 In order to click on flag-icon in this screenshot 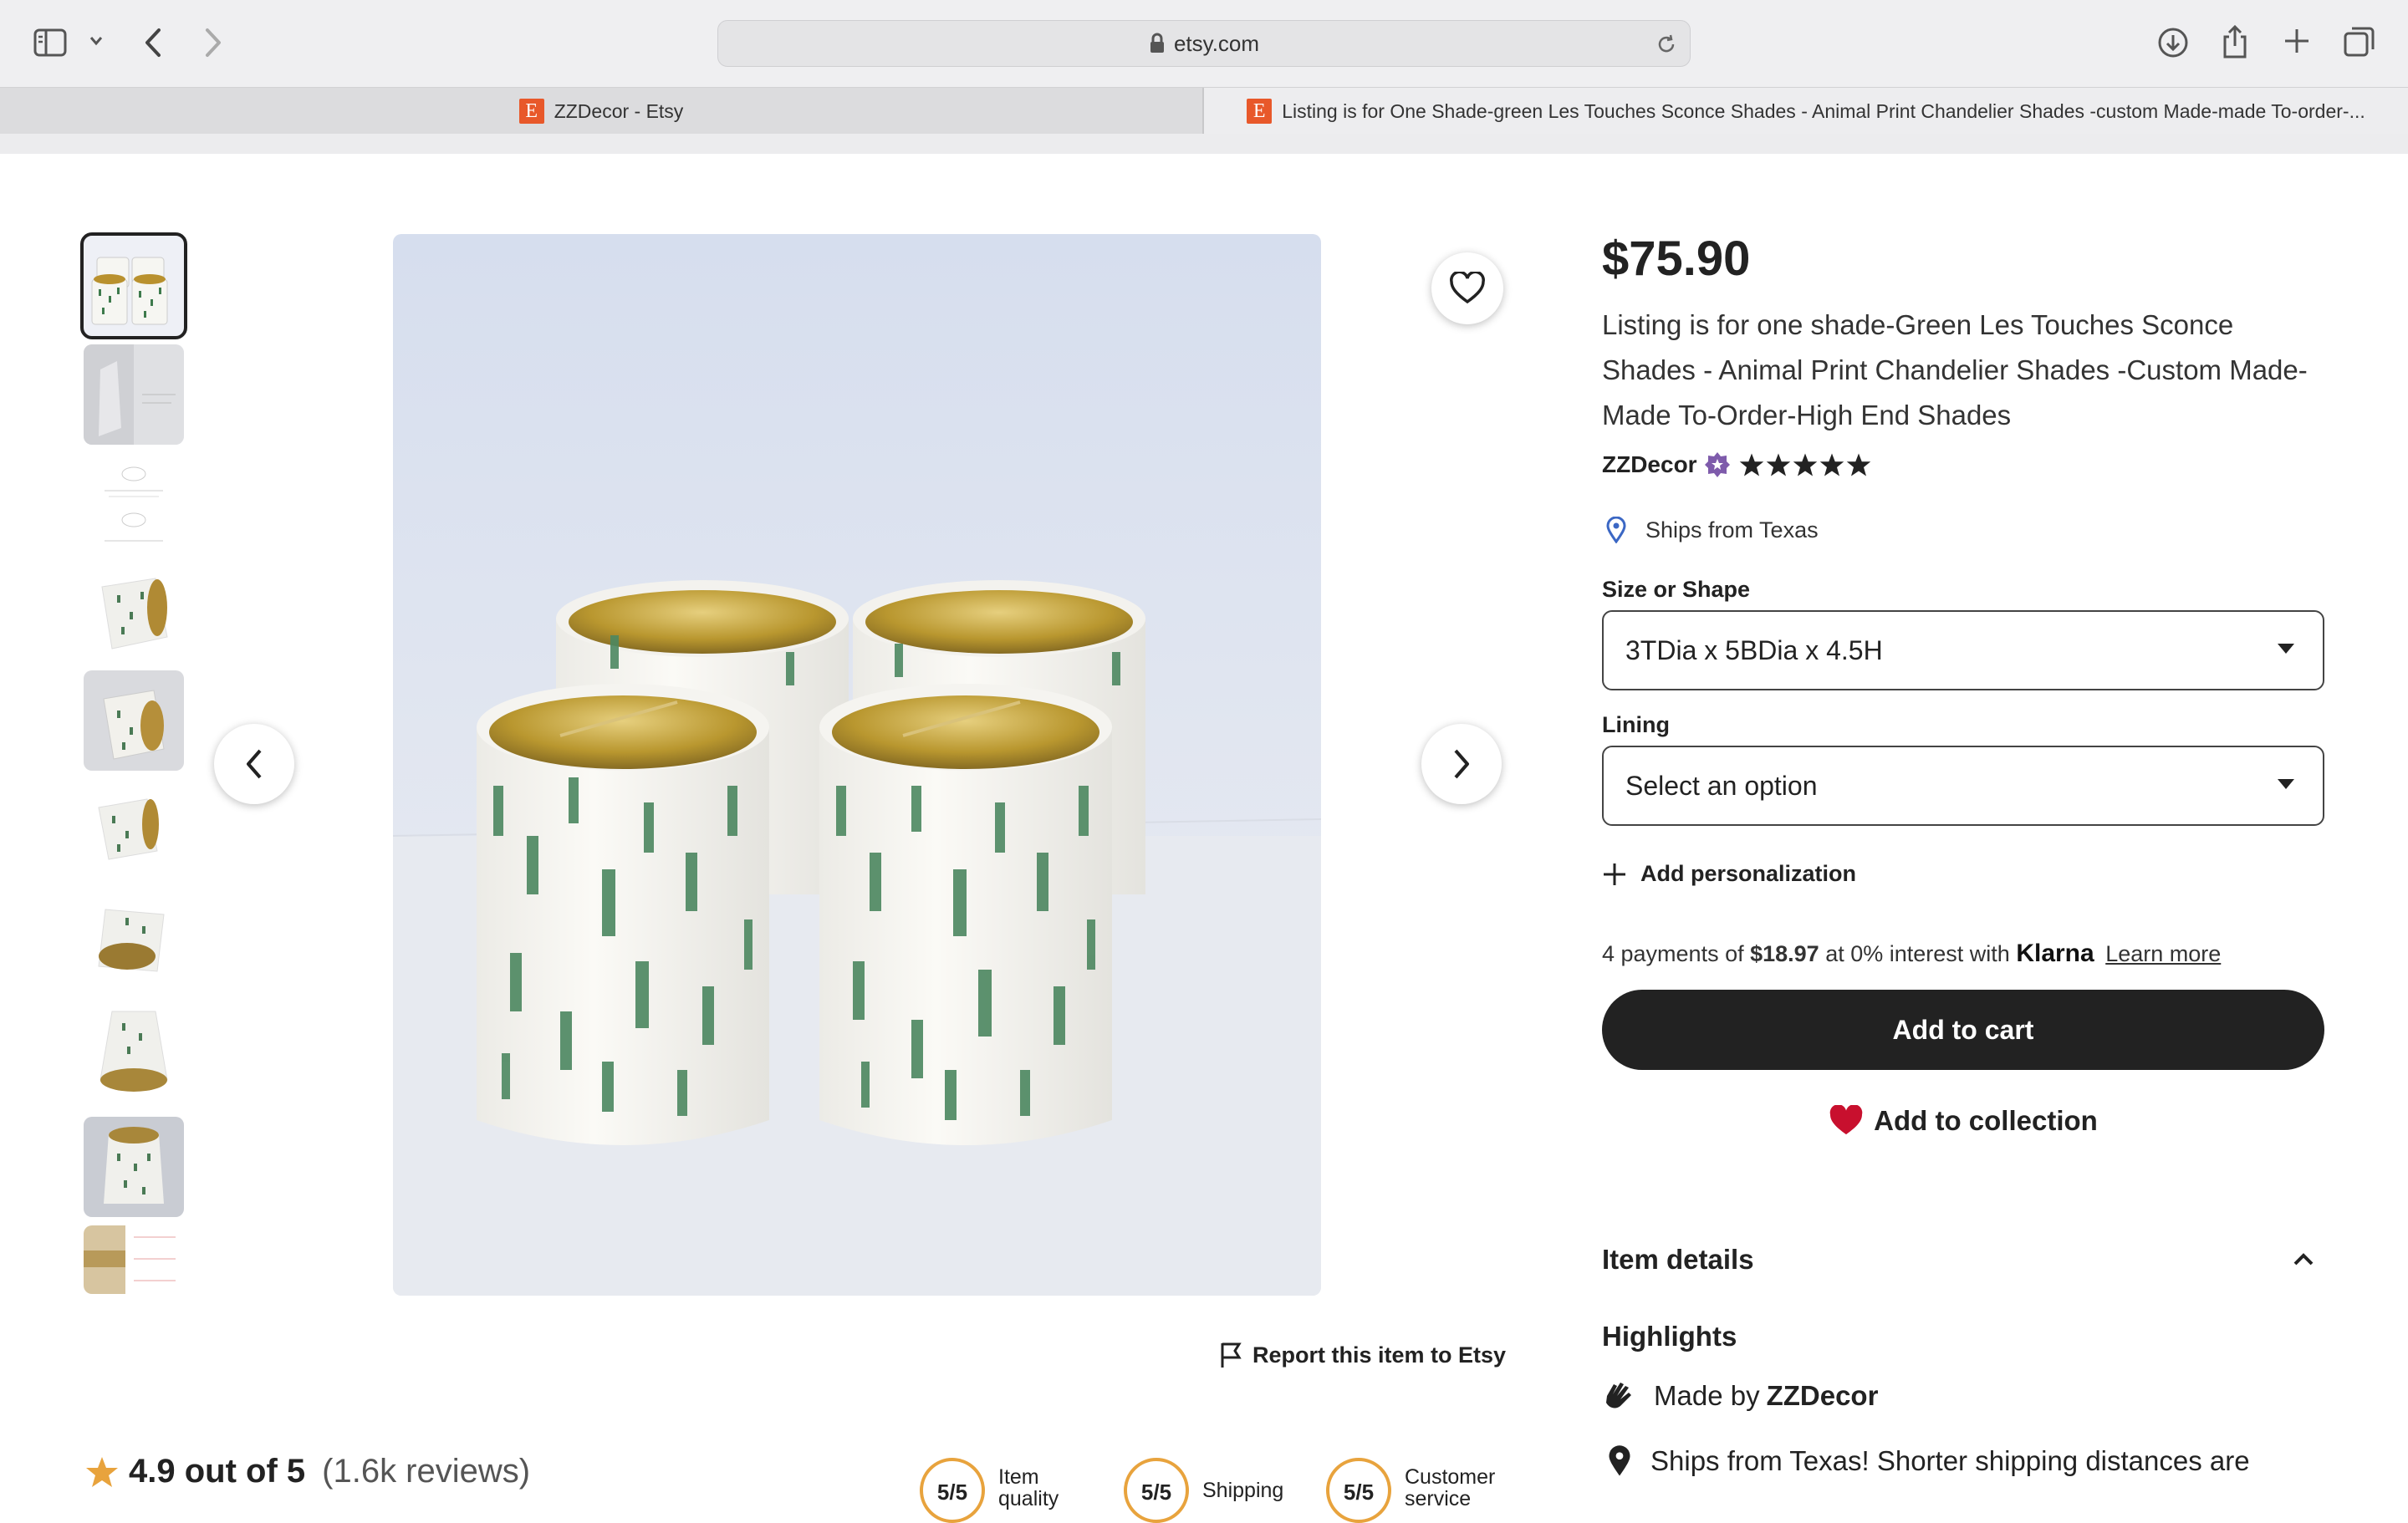, I will do `click(1231, 1355)`.